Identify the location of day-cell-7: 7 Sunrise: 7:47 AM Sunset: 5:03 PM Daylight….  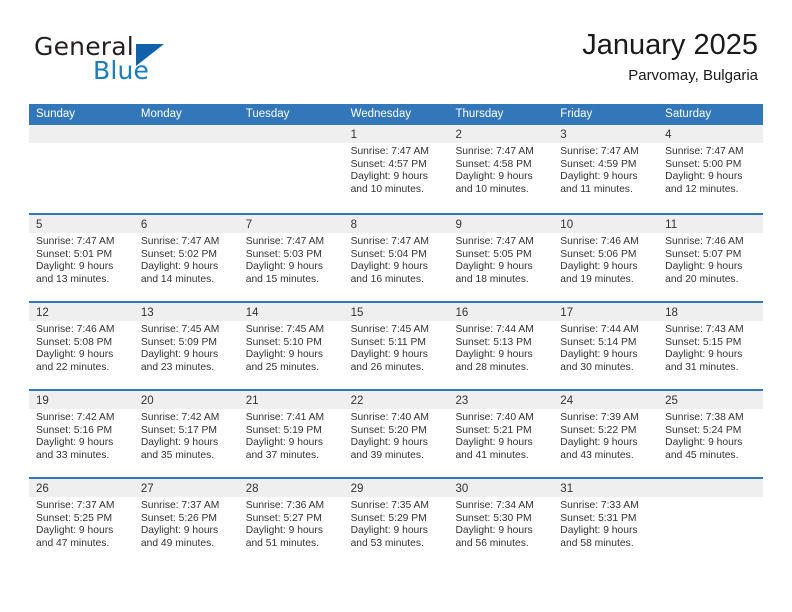
(291, 258).